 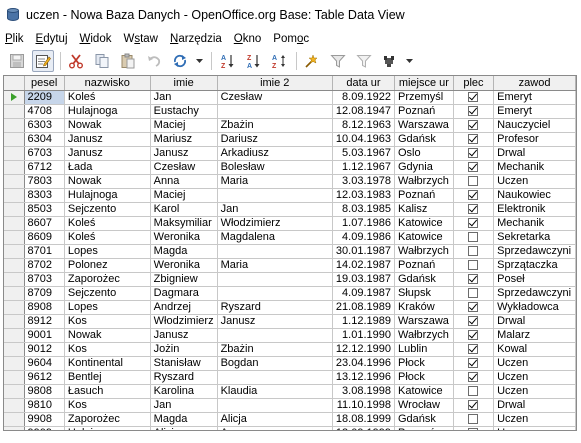 I want to click on cell-zawod: Poseł, so click(x=534, y=279).